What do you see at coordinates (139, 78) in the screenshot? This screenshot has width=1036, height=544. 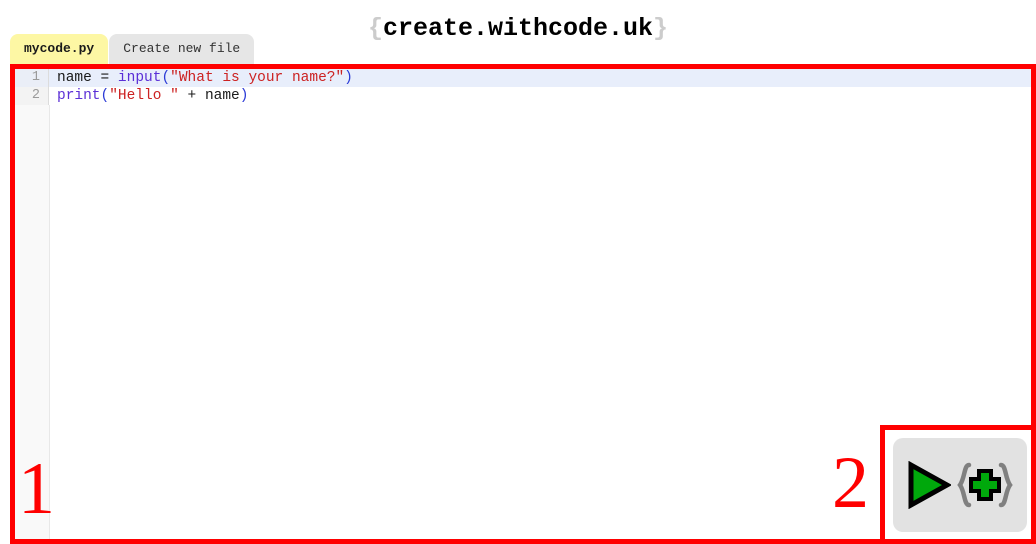 I see `code-token: input` at bounding box center [139, 78].